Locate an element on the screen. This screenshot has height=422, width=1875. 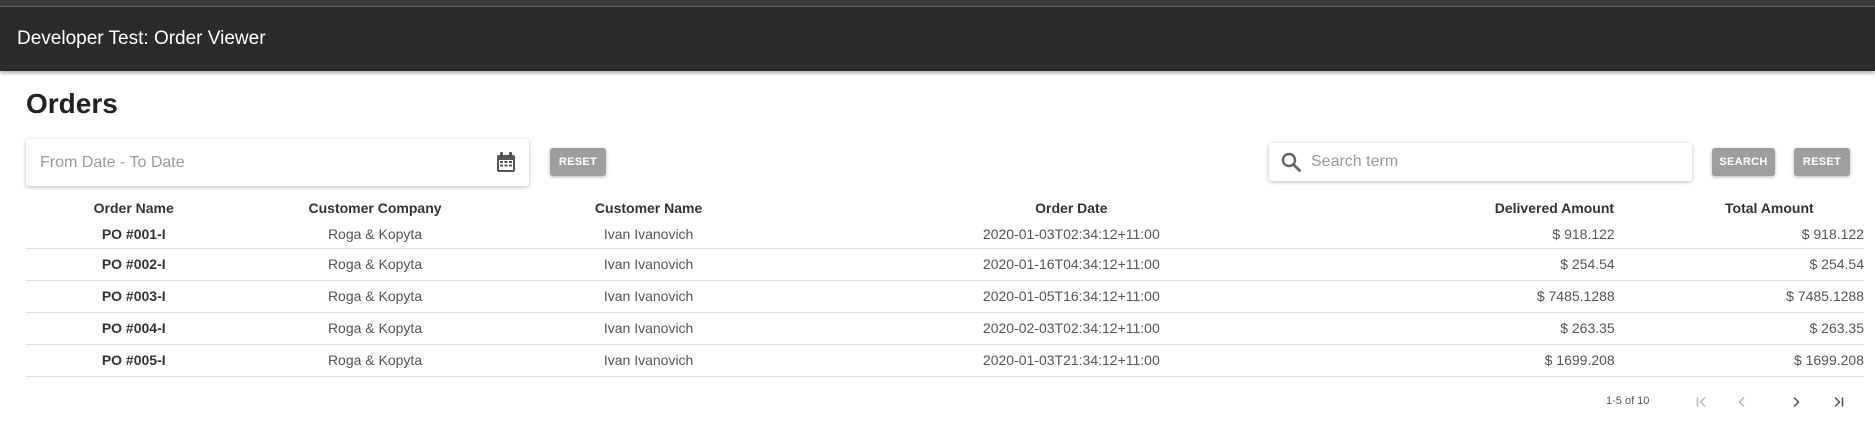
header-order-date: Order Date is located at coordinates (1072, 208).